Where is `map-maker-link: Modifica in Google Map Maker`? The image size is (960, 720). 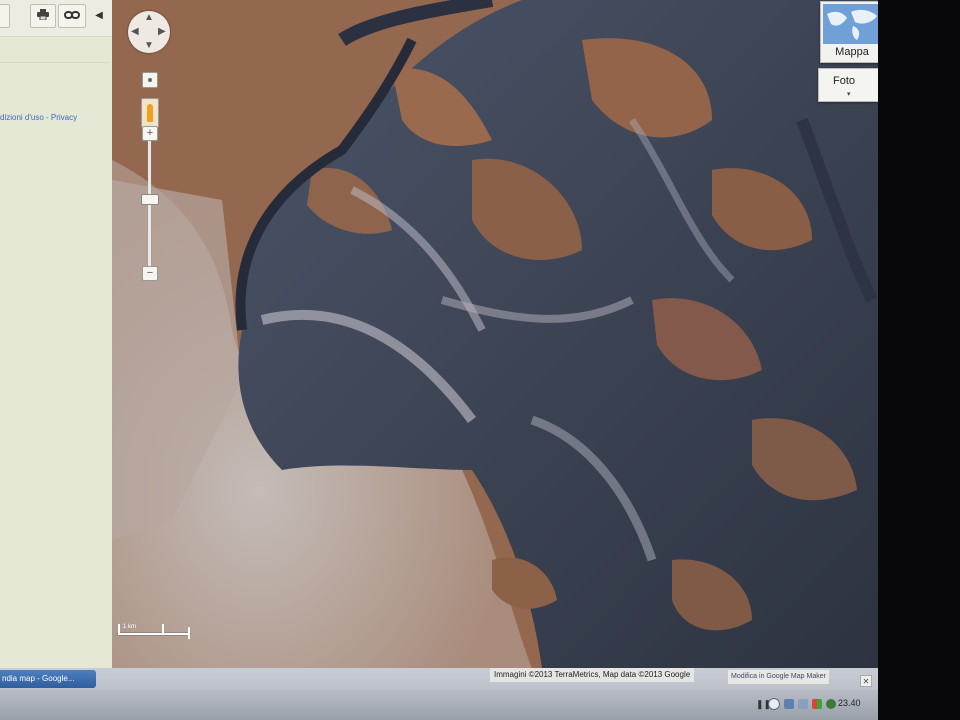
map-maker-link: Modifica in Google Map Maker is located at coordinates (778, 677).